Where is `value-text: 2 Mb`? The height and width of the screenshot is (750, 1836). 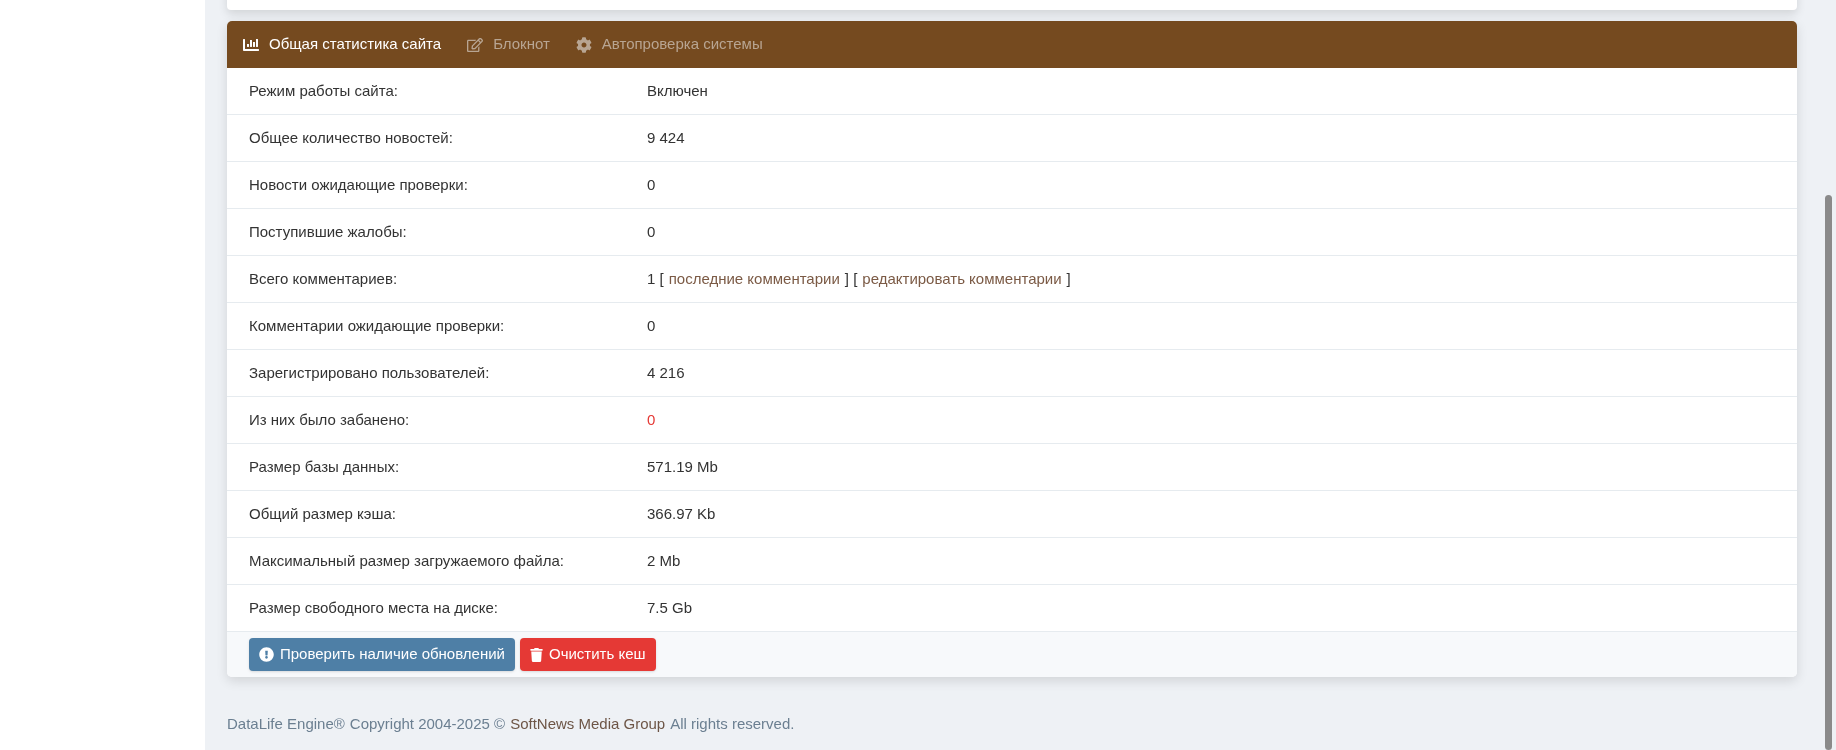
value-text: 2 Mb is located at coordinates (664, 560).